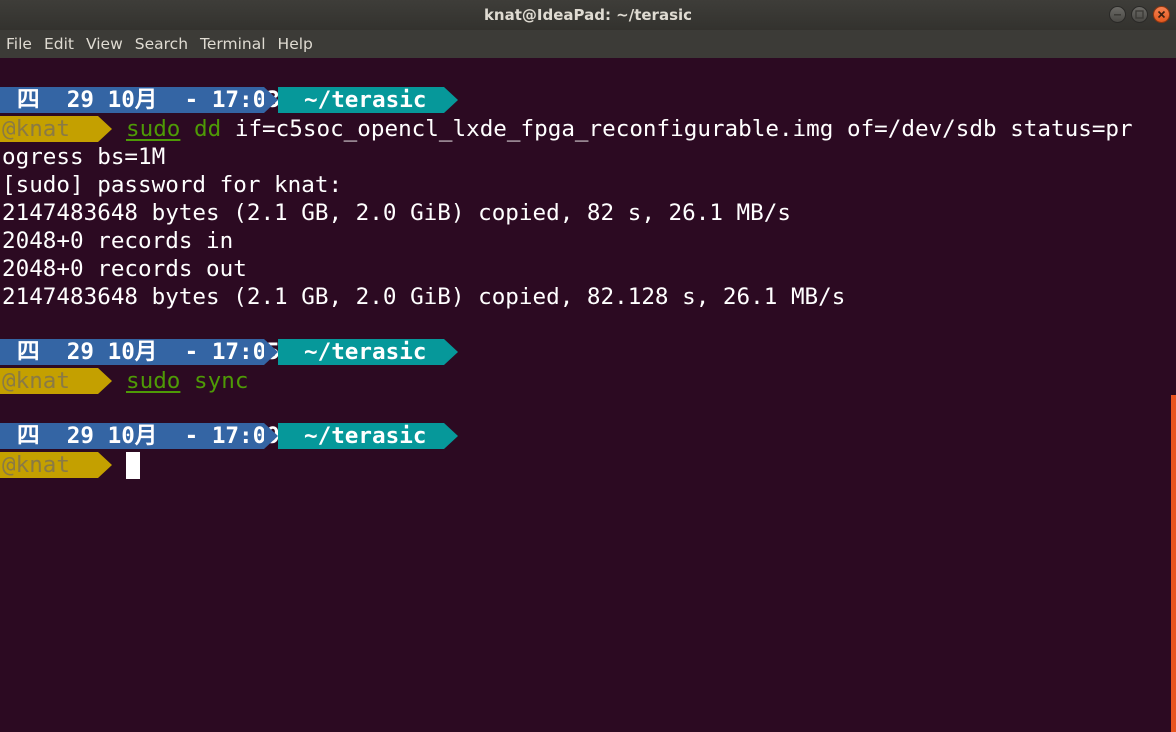  I want to click on prompt-line: @knat, so click(70, 465).